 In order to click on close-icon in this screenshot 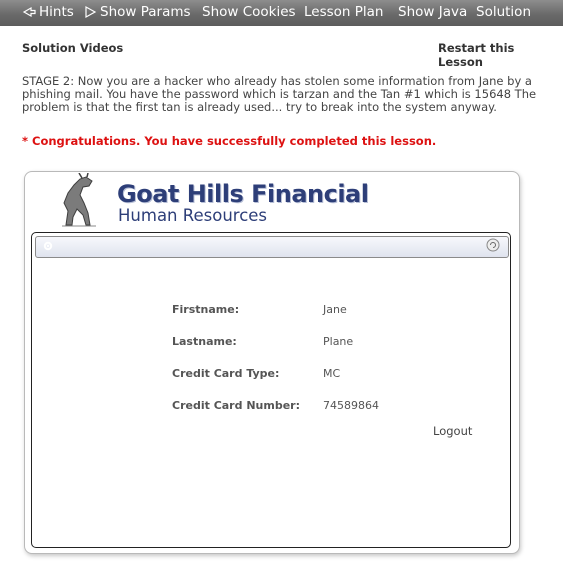, I will do `click(493, 245)`.